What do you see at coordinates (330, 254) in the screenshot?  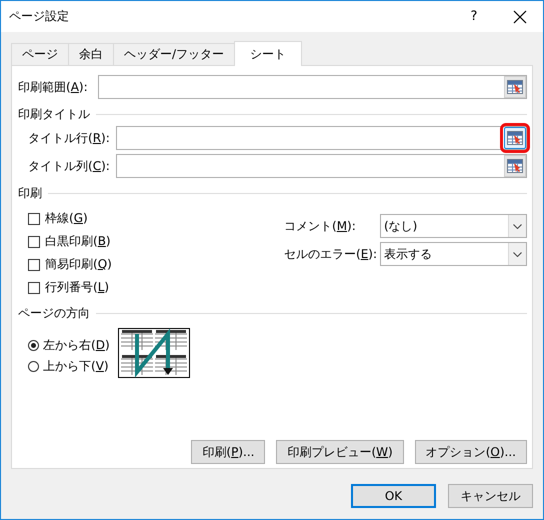 I see `dropdown-label: セルのエラー(E):` at bounding box center [330, 254].